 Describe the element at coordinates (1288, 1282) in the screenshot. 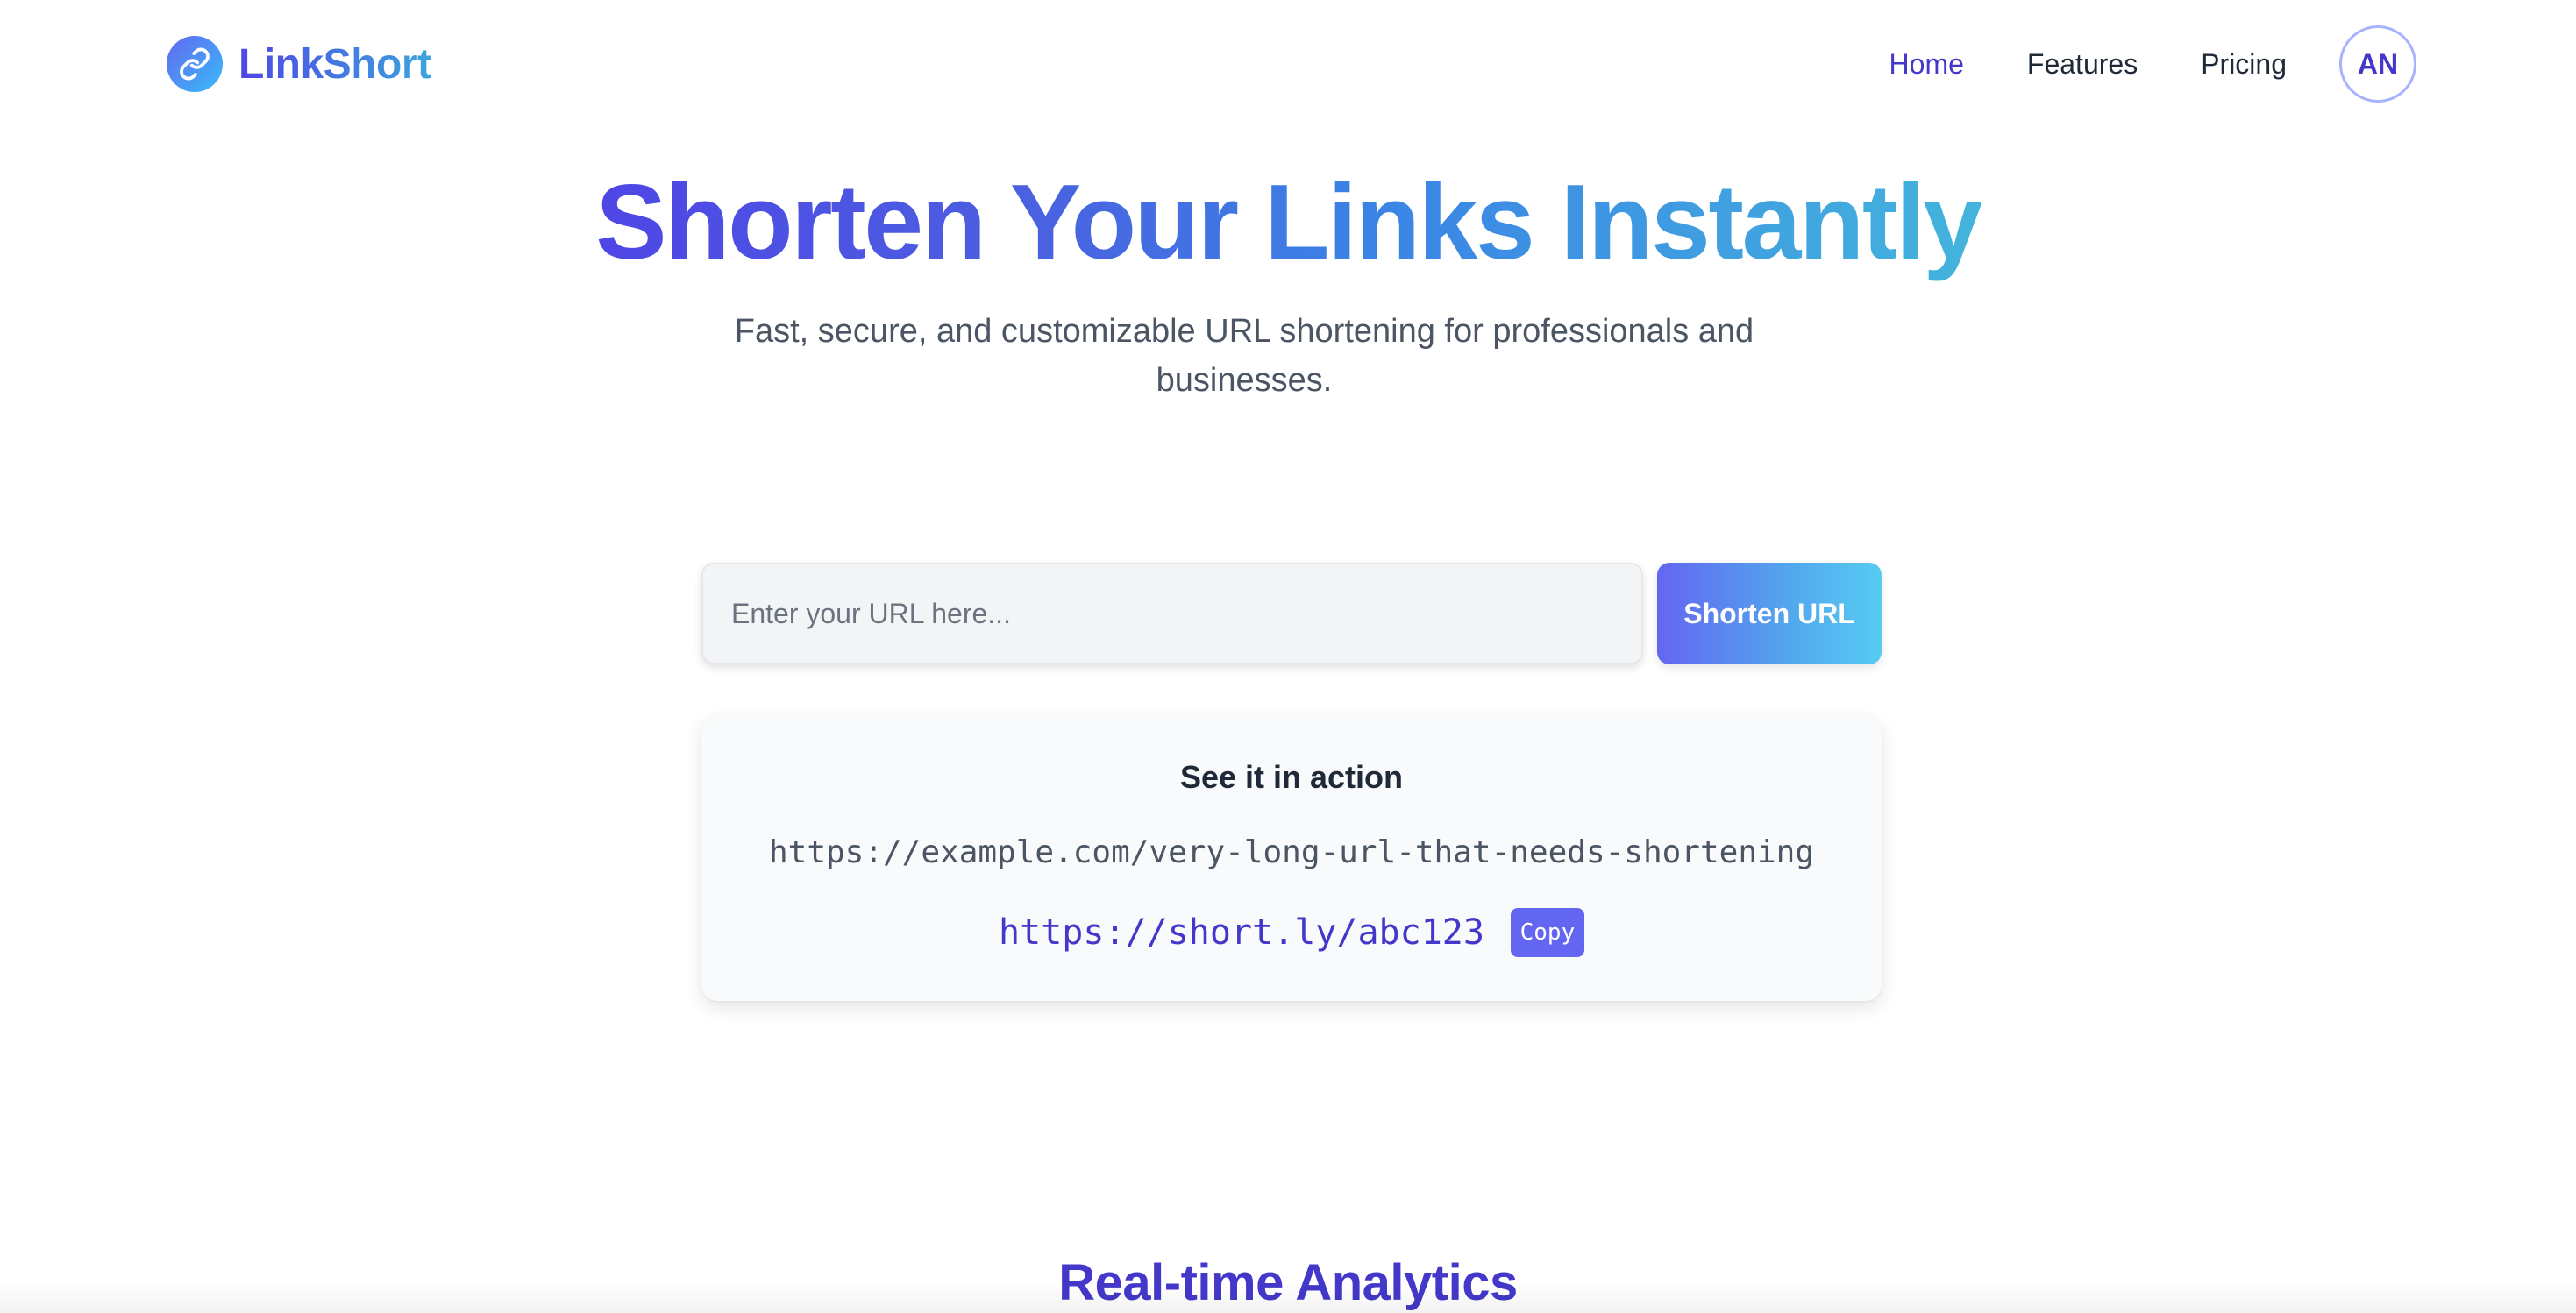

I see `analytics-section-title: Real-time Analytics` at that location.